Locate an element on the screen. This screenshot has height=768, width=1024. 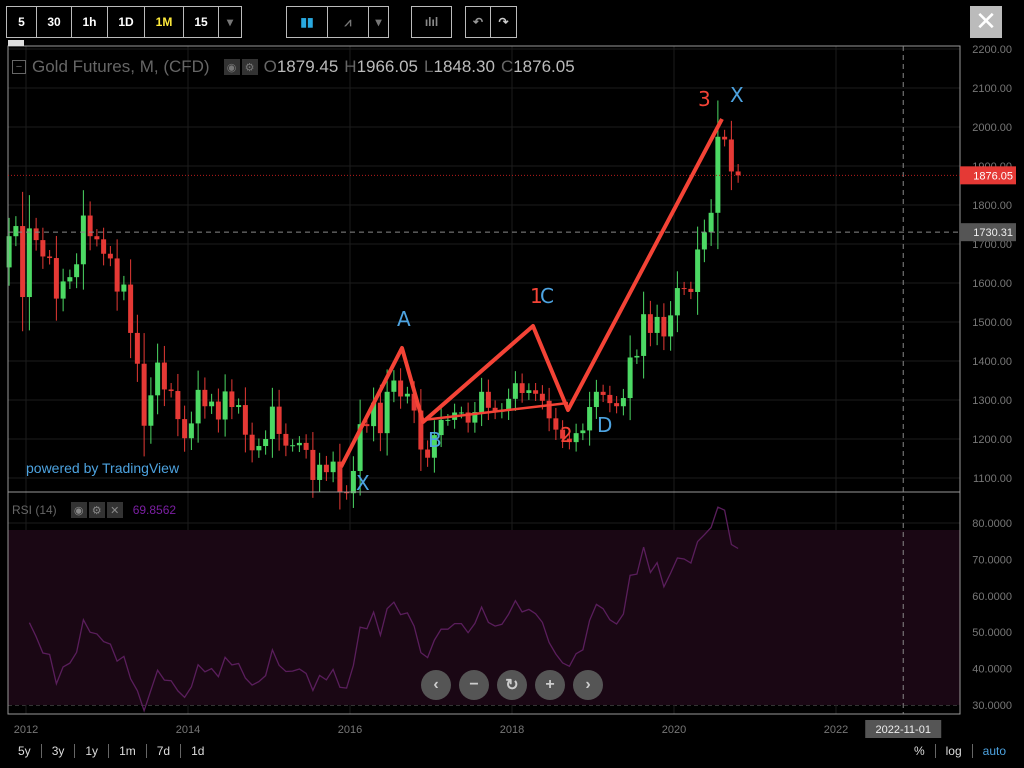
range-5y: 5y is located at coordinates (25, 751).